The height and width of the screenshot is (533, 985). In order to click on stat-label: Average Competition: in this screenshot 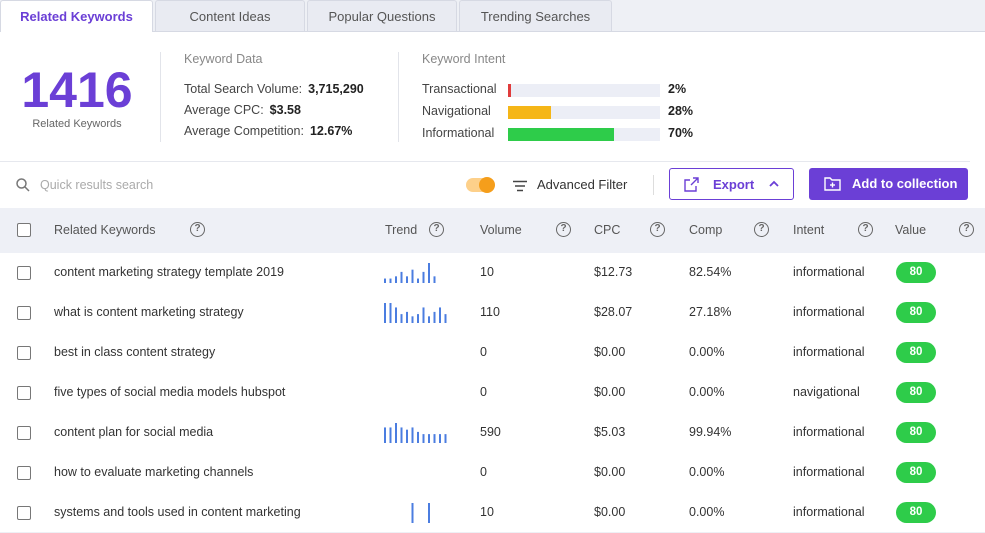, I will do `click(244, 131)`.